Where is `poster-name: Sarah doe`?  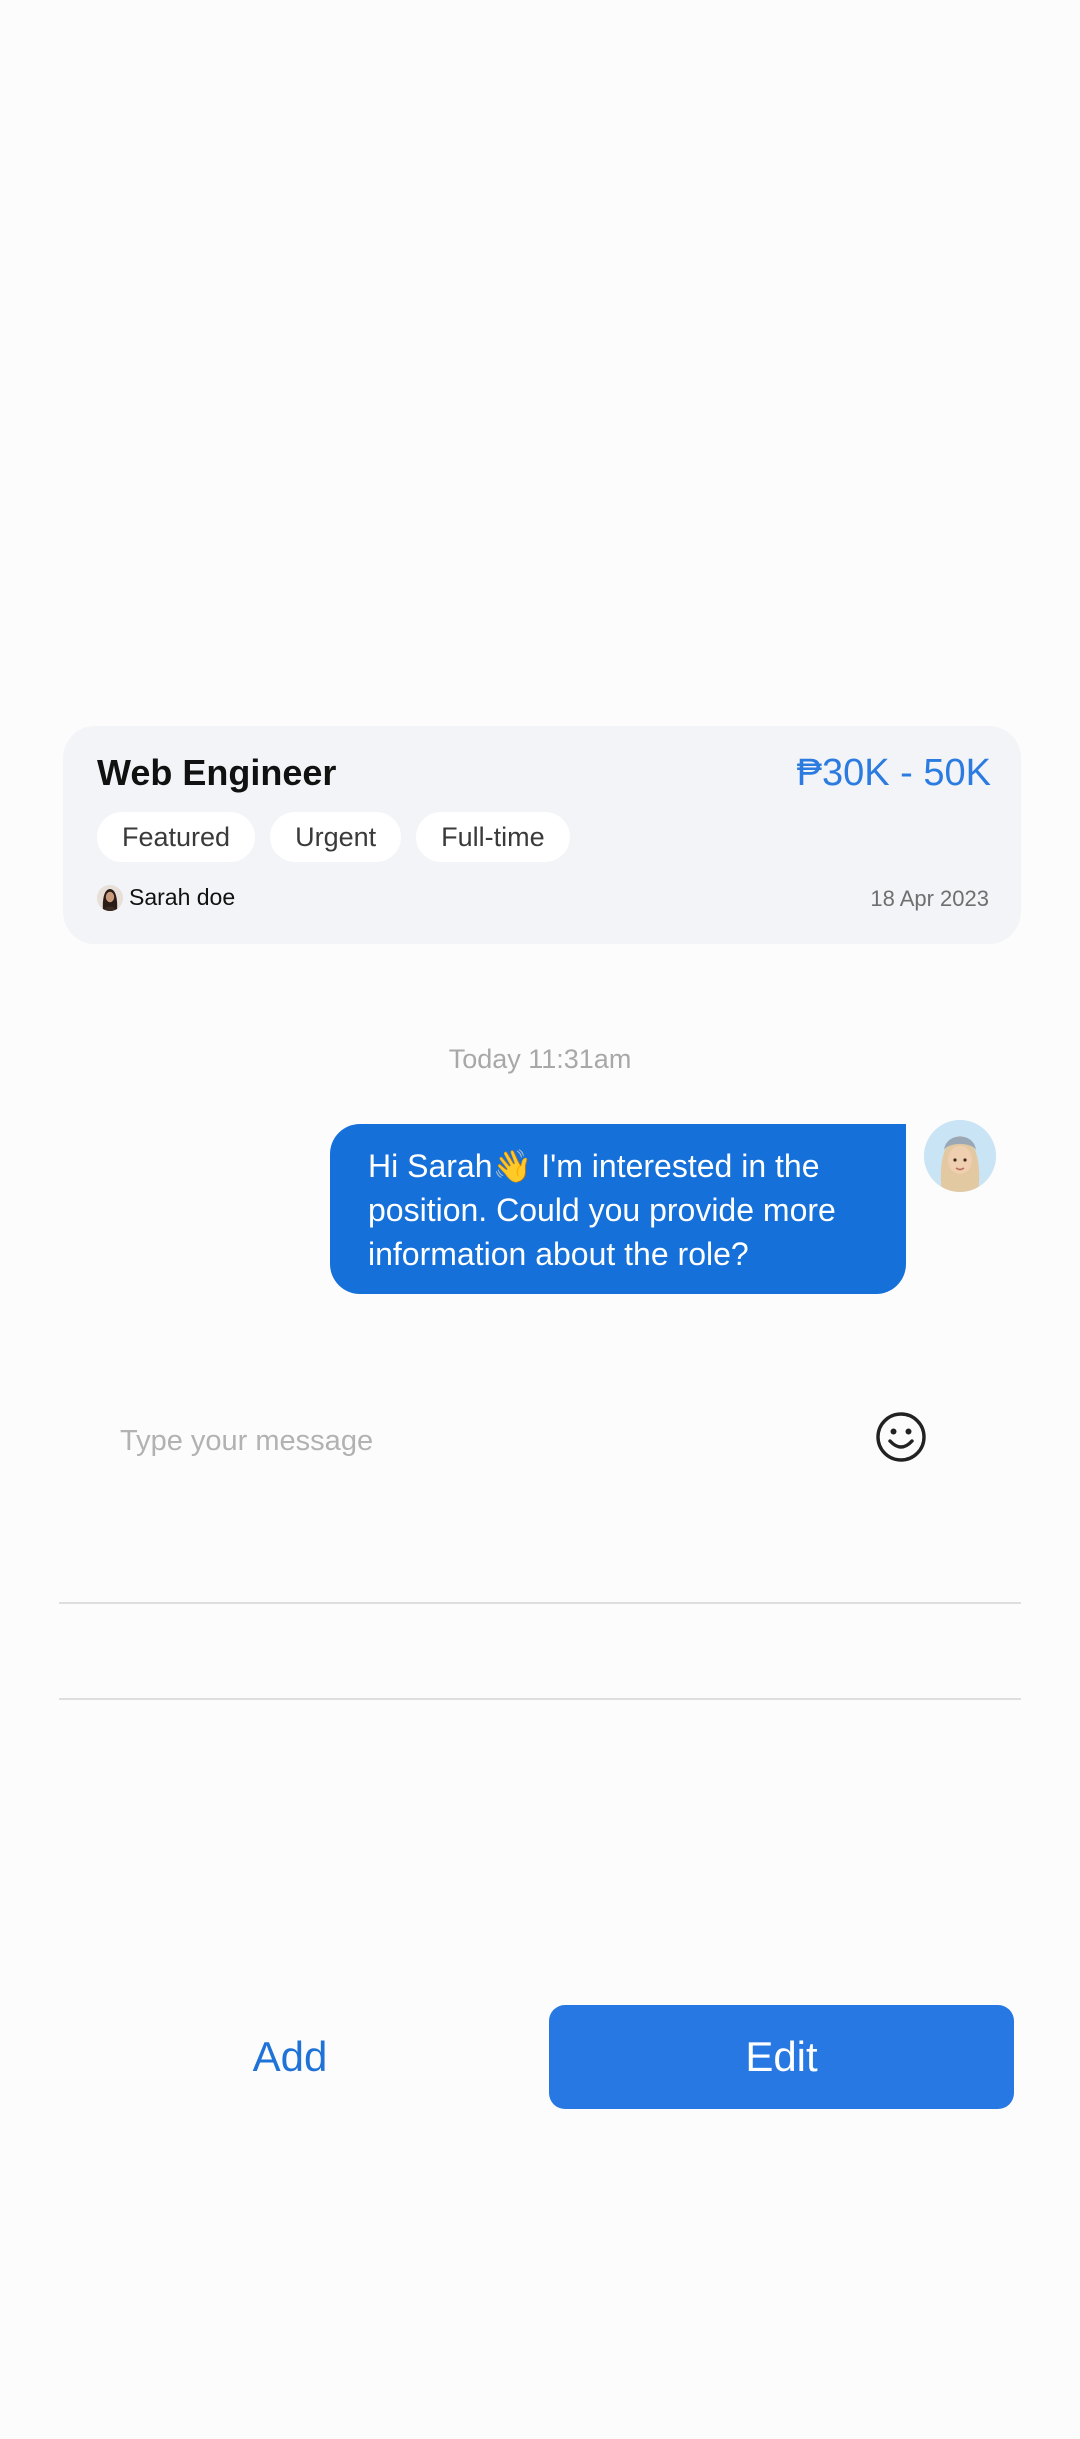
poster-name: Sarah doe is located at coordinates (182, 897).